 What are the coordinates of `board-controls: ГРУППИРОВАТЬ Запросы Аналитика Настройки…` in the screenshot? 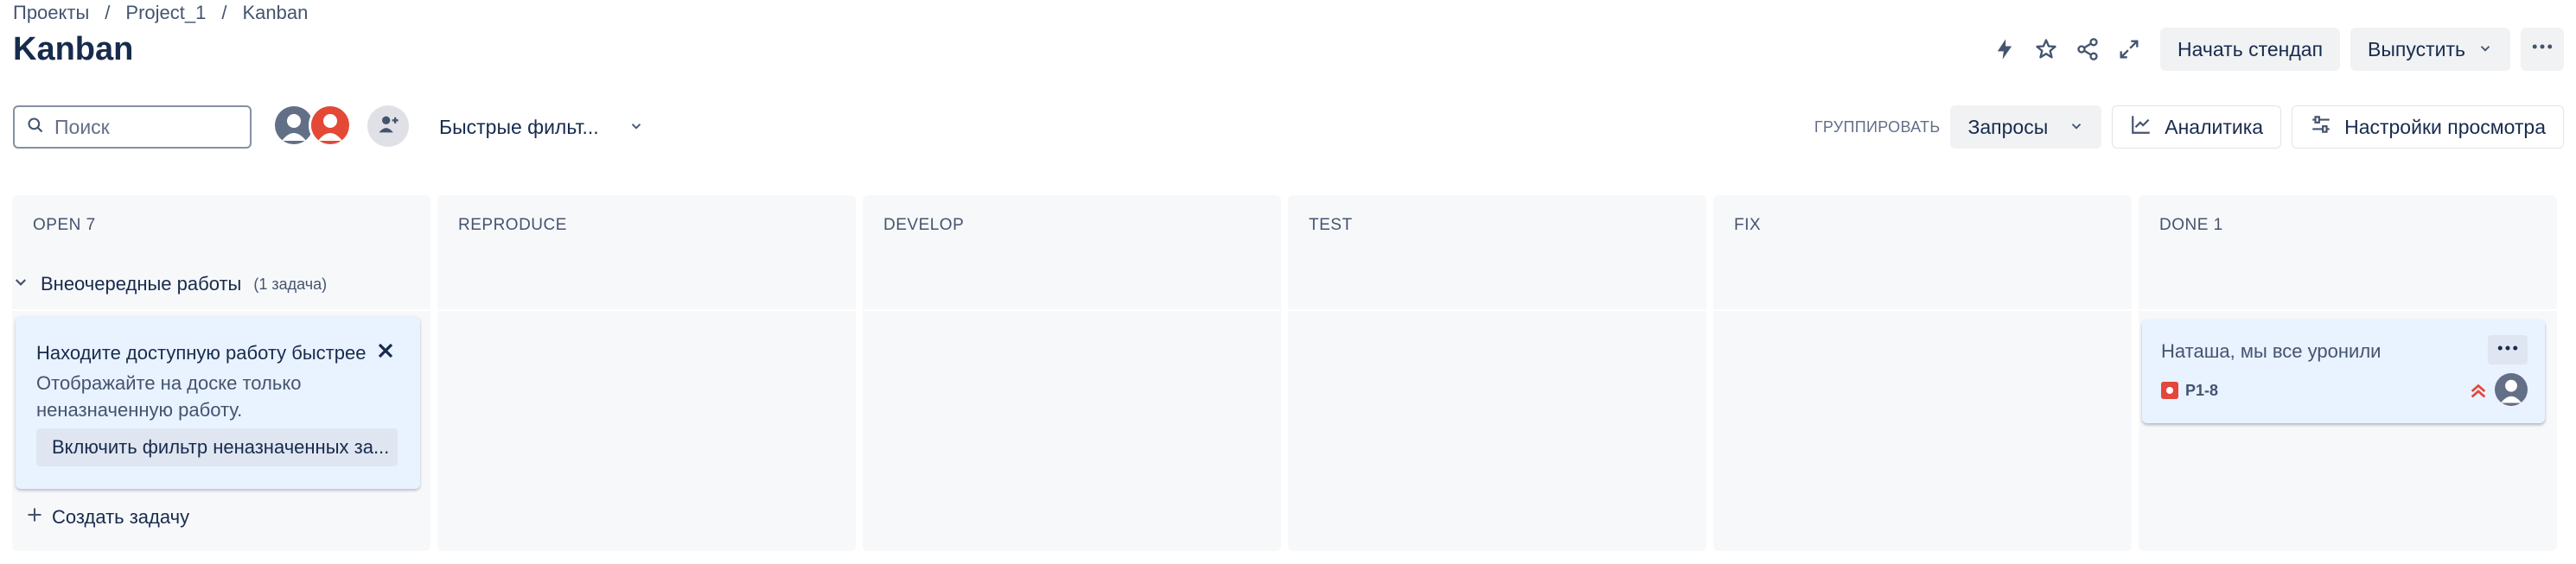 It's located at (2189, 127).